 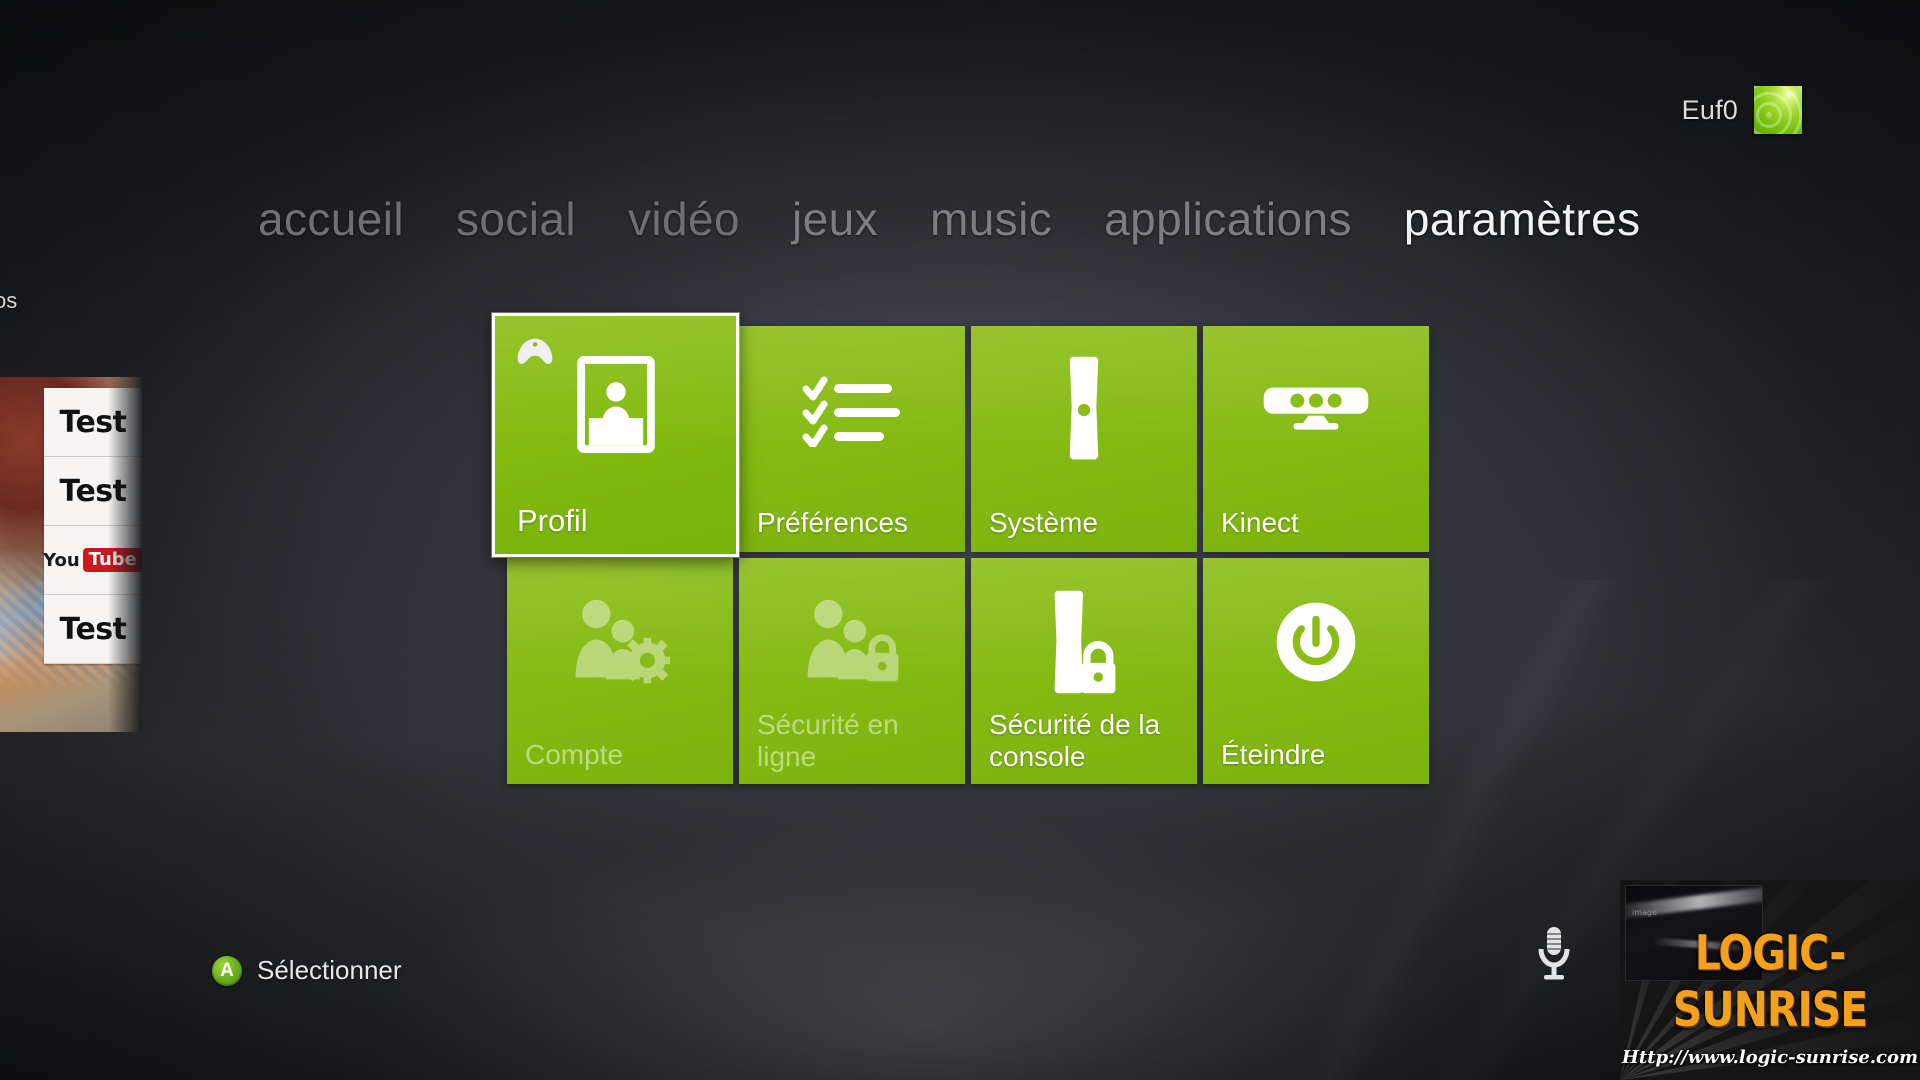 I want to click on power-icon, so click(x=1316, y=641).